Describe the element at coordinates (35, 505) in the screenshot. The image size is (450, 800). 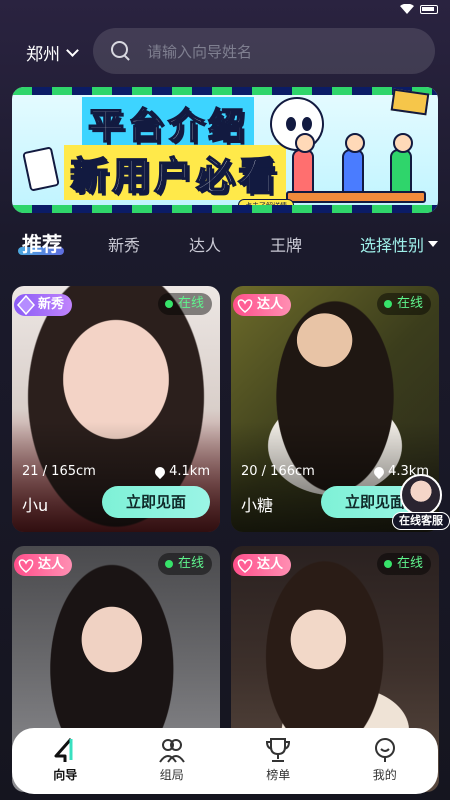
I see `guide-name: 小u` at that location.